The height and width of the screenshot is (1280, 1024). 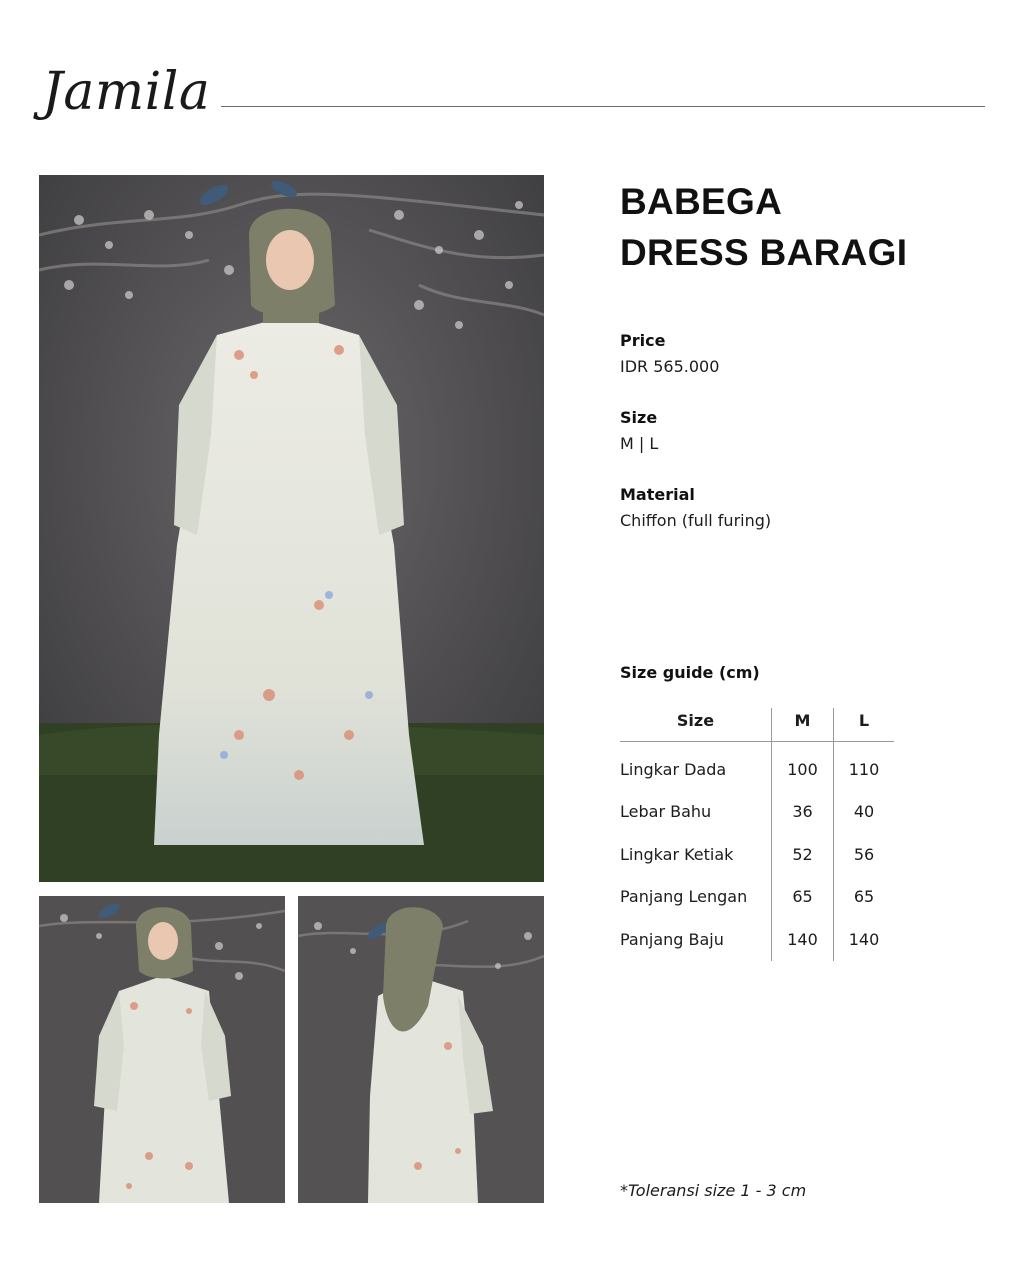 What do you see at coordinates (670, 366) in the screenshot?
I see `price-value: IDR 565.000` at bounding box center [670, 366].